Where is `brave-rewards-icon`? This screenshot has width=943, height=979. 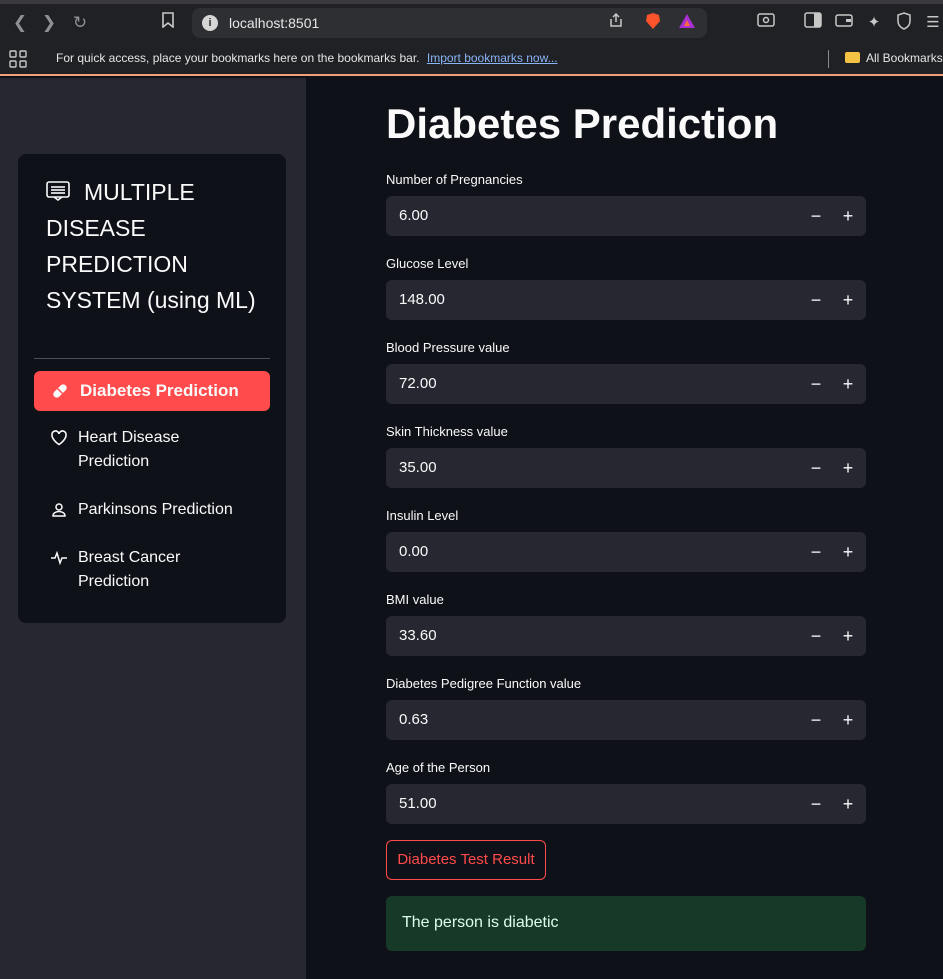
brave-rewards-icon is located at coordinates (687, 23).